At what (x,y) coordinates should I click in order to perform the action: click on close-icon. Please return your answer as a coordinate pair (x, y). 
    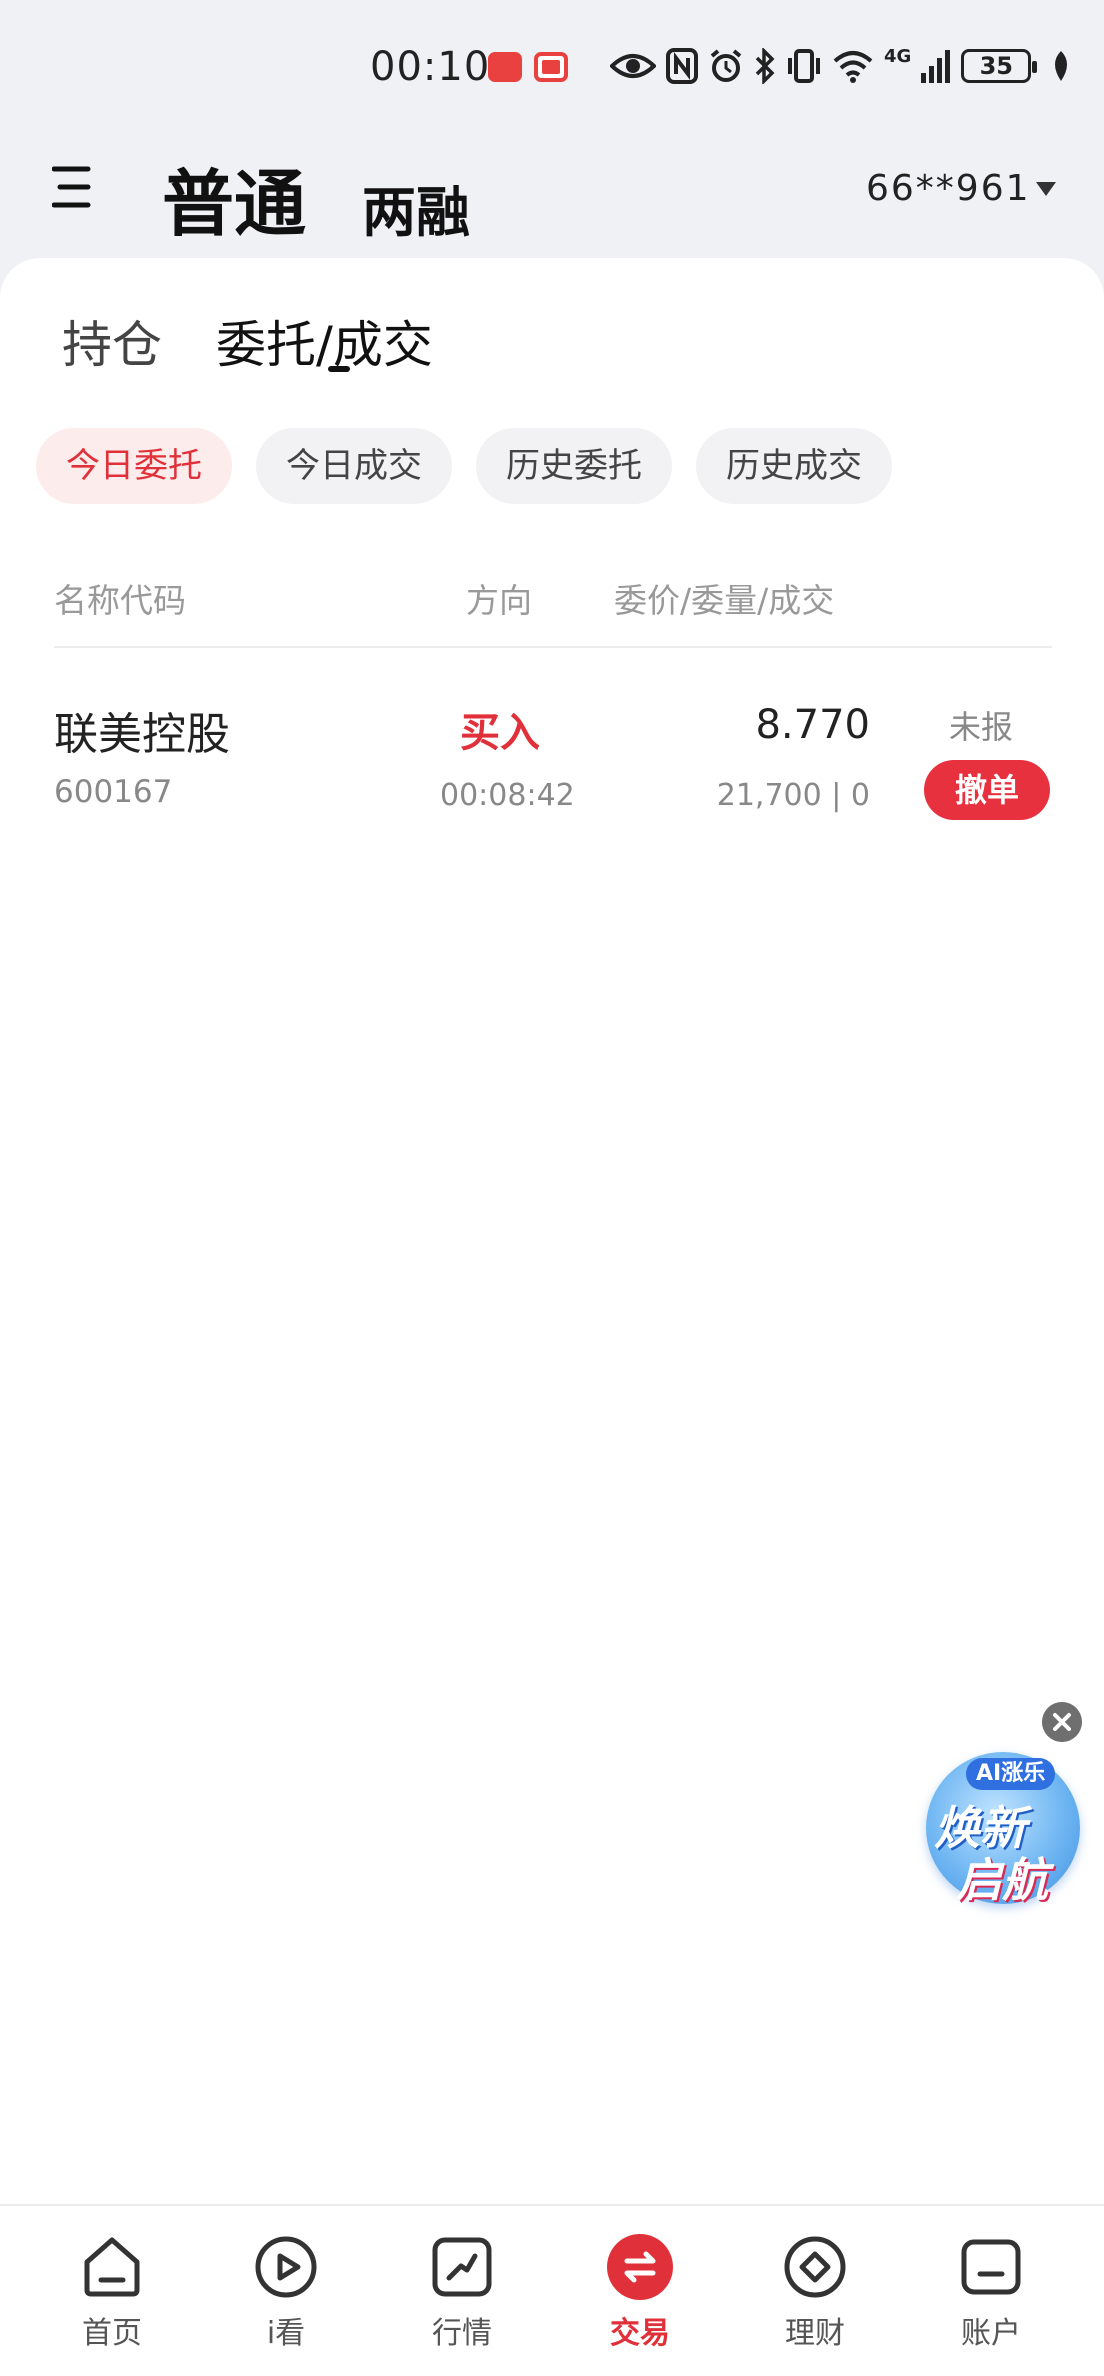
    Looking at the image, I should click on (1062, 1722).